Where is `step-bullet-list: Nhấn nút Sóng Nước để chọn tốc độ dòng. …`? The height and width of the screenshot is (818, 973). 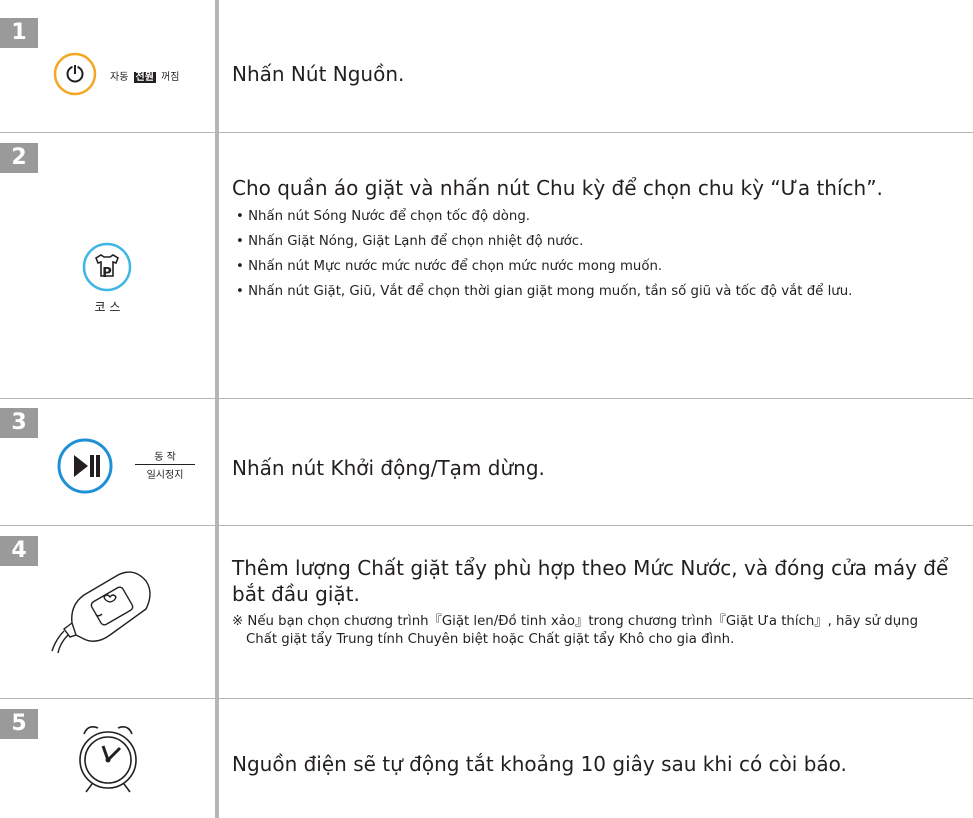 step-bullet-list: Nhấn nút Sóng Nước để chọn tốc độ dòng. … is located at coordinates (592, 257).